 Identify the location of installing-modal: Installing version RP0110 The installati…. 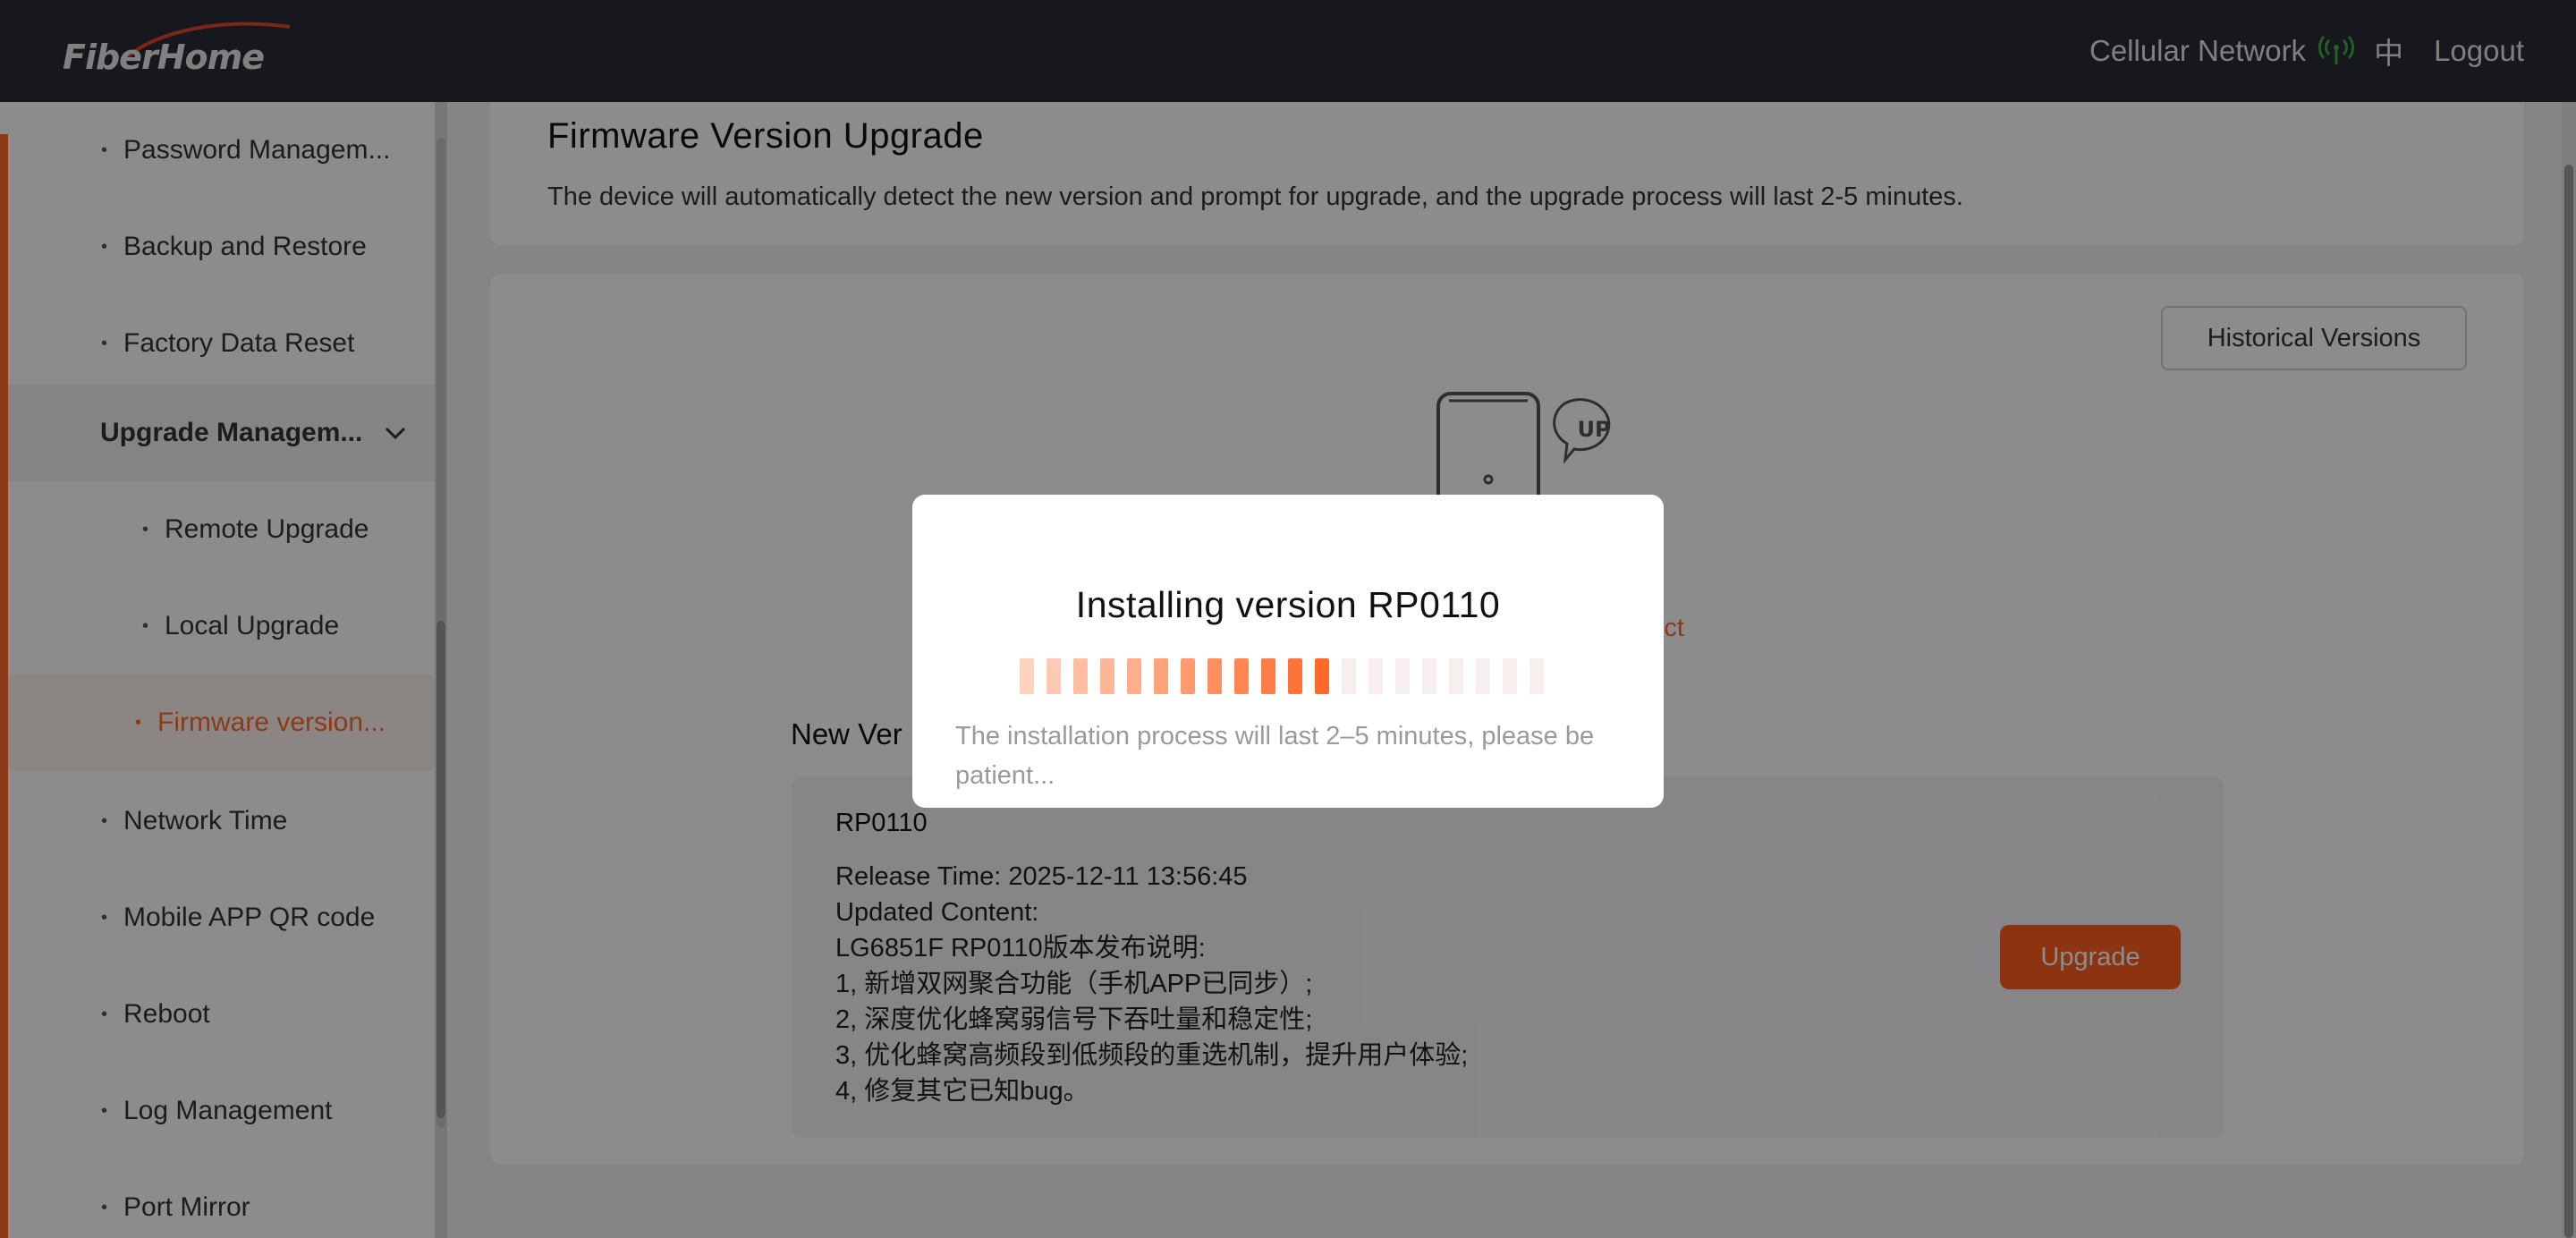
(1288, 651).